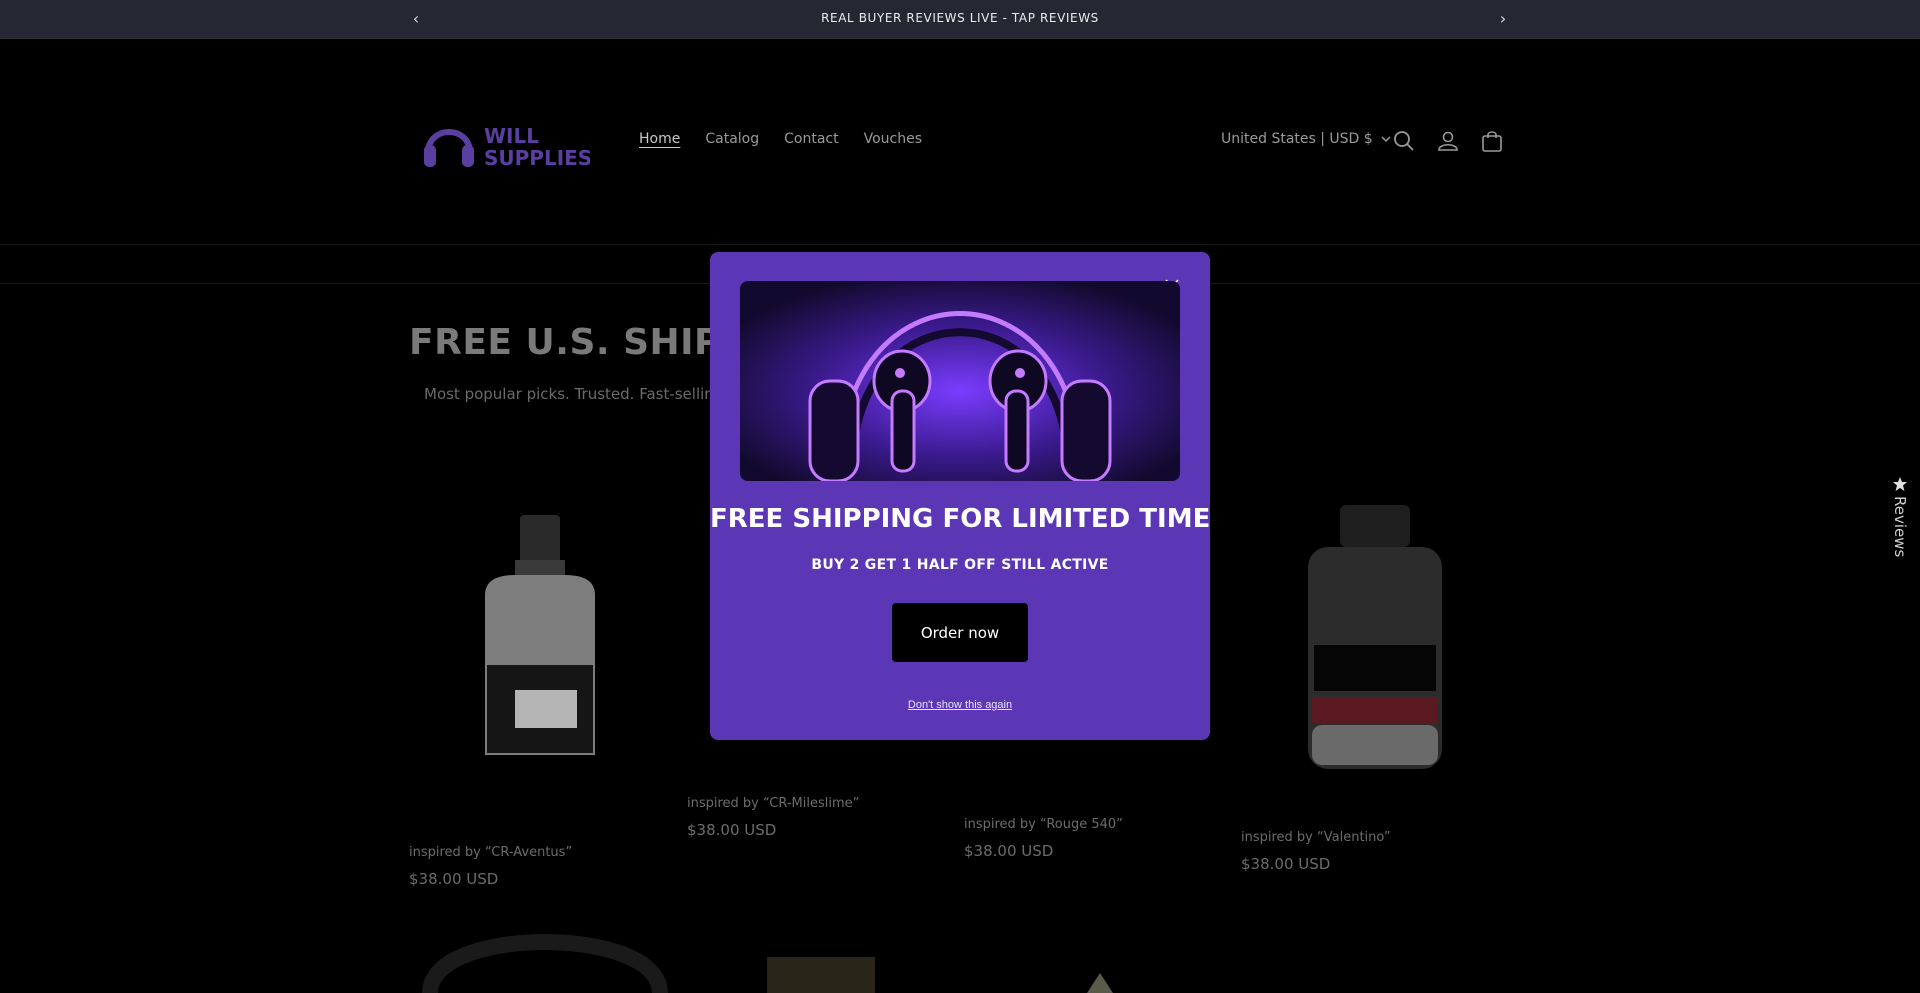 This screenshot has height=993, width=1920. Describe the element at coordinates (1100, 983) in the screenshot. I see `product-image-bottle-top` at that location.